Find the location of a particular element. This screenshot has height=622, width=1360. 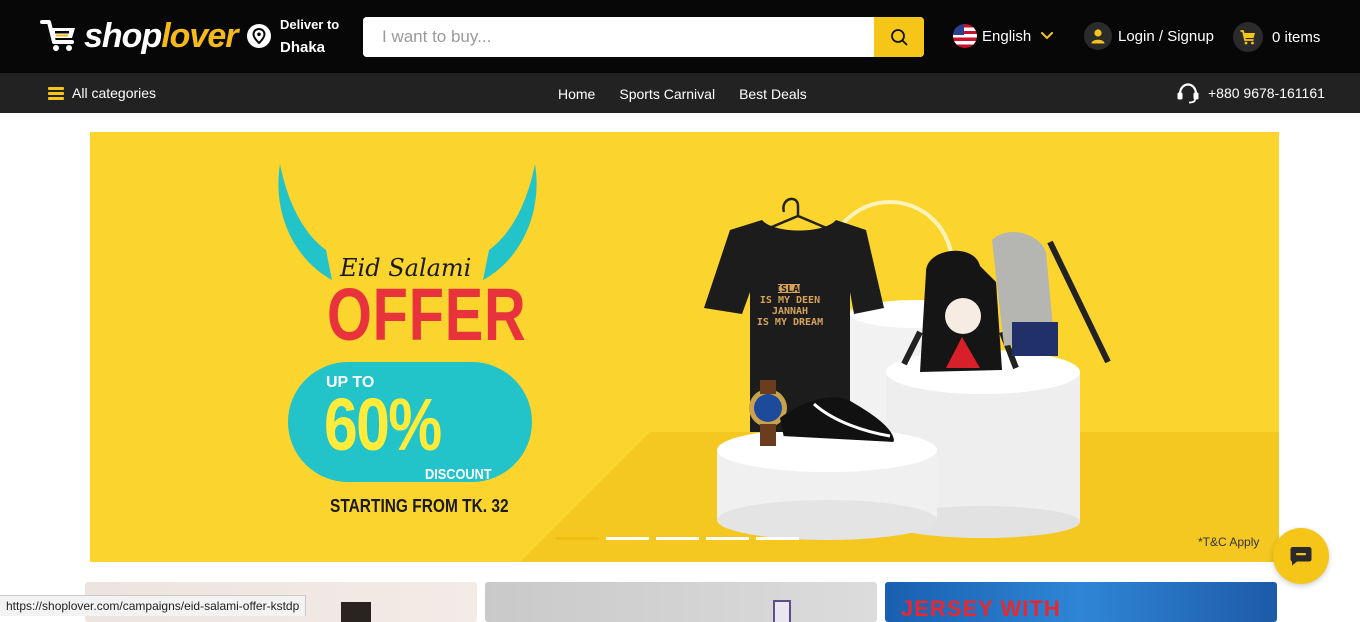

us-flag-icon is located at coordinates (965, 36).